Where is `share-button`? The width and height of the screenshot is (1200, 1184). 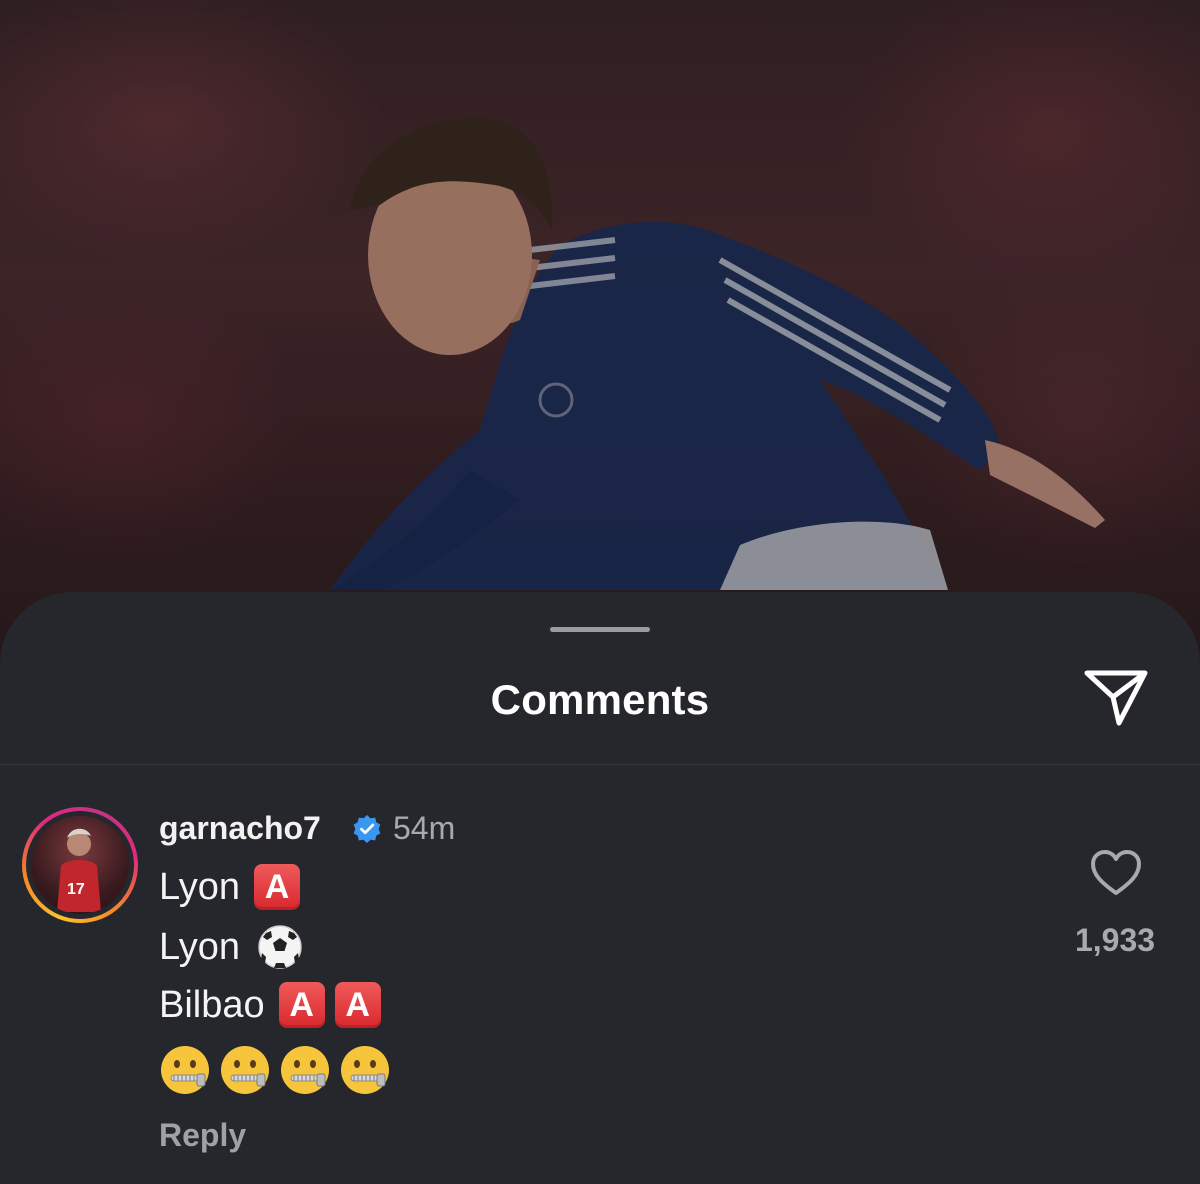 share-button is located at coordinates (1116, 697).